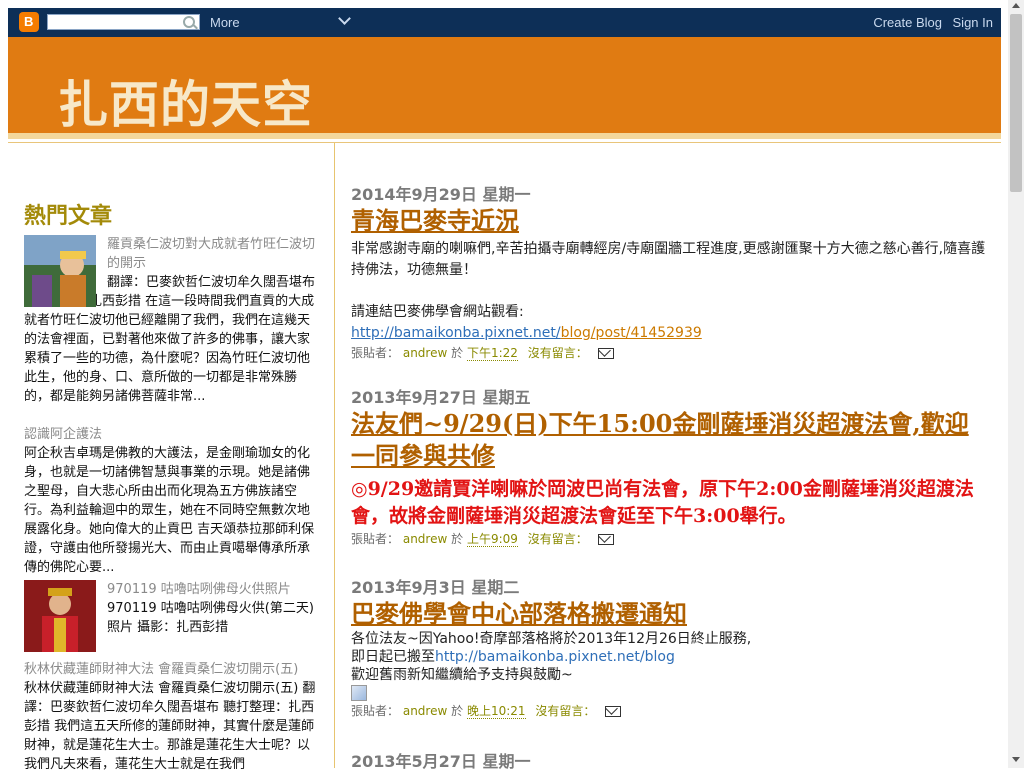 Image resolution: width=1024 pixels, height=774 pixels. Describe the element at coordinates (344, 18) in the screenshot. I see `chevron-down-icon` at that location.